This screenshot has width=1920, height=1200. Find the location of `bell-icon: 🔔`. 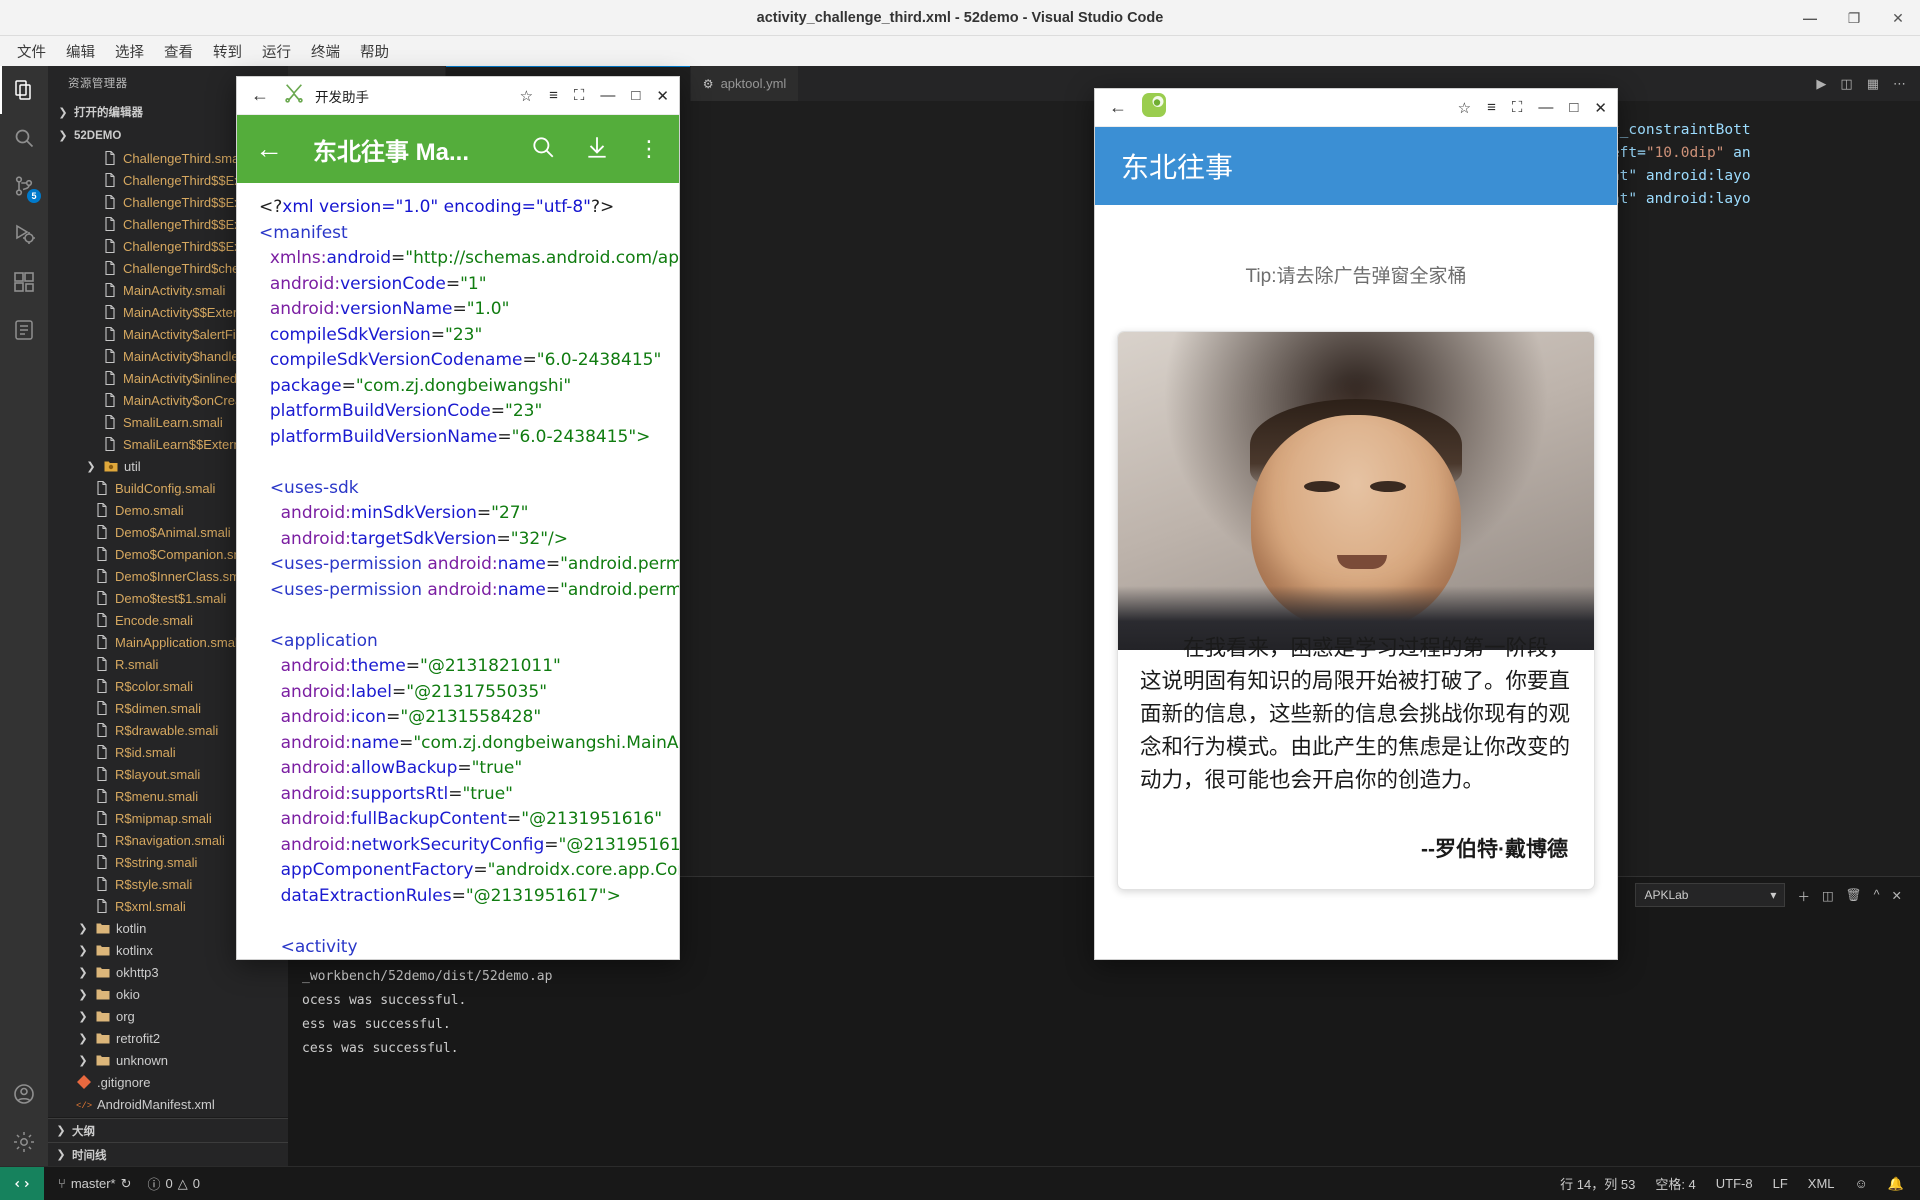

bell-icon: 🔔 is located at coordinates (1896, 1184).